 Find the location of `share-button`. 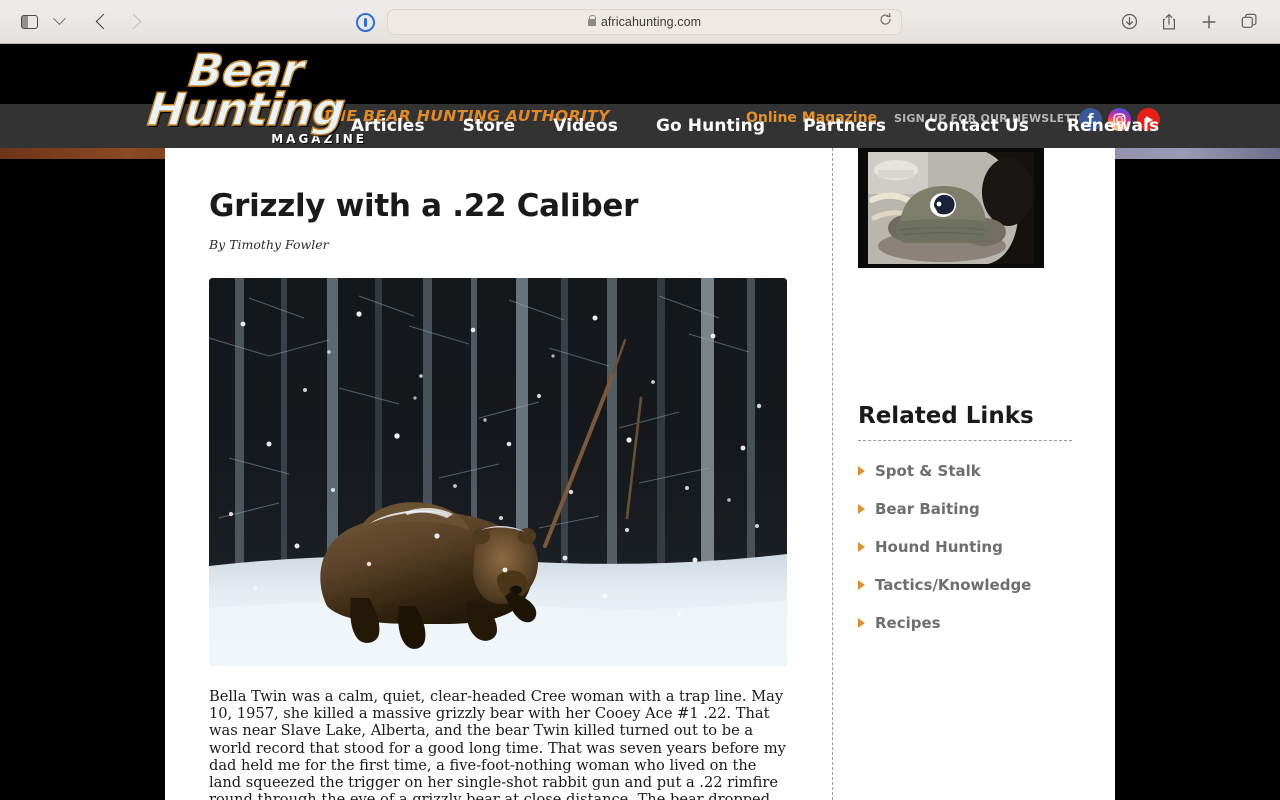

share-button is located at coordinates (1169, 22).